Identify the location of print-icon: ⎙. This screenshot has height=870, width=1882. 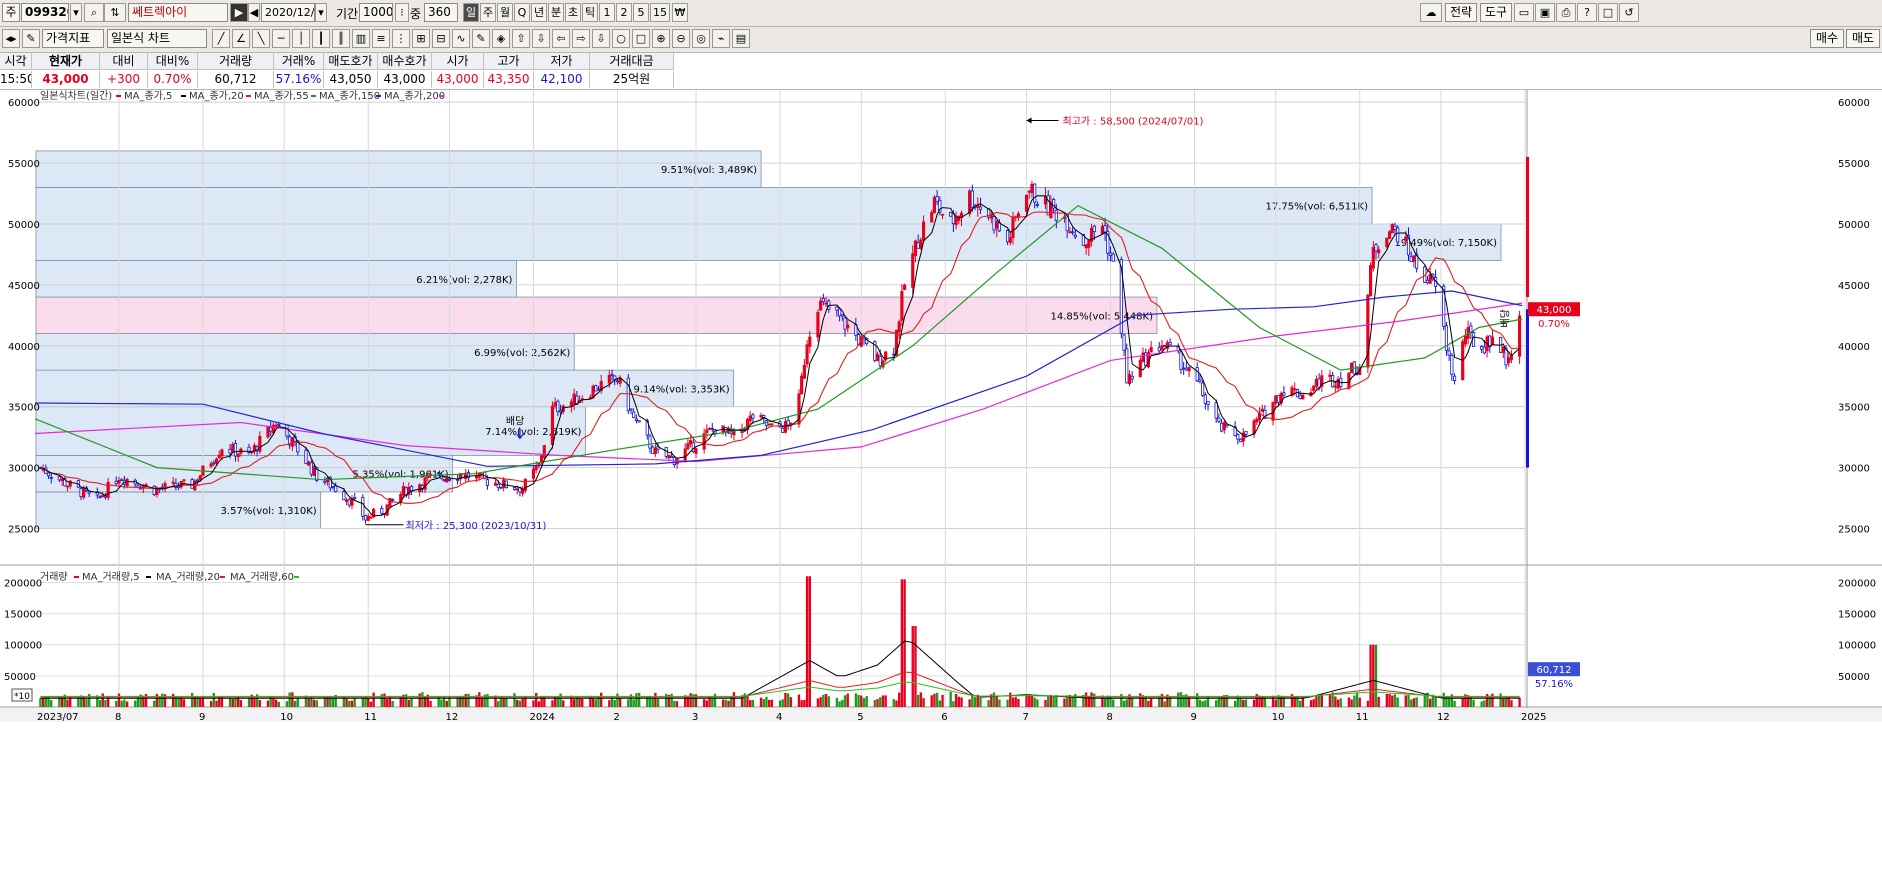
(1566, 12).